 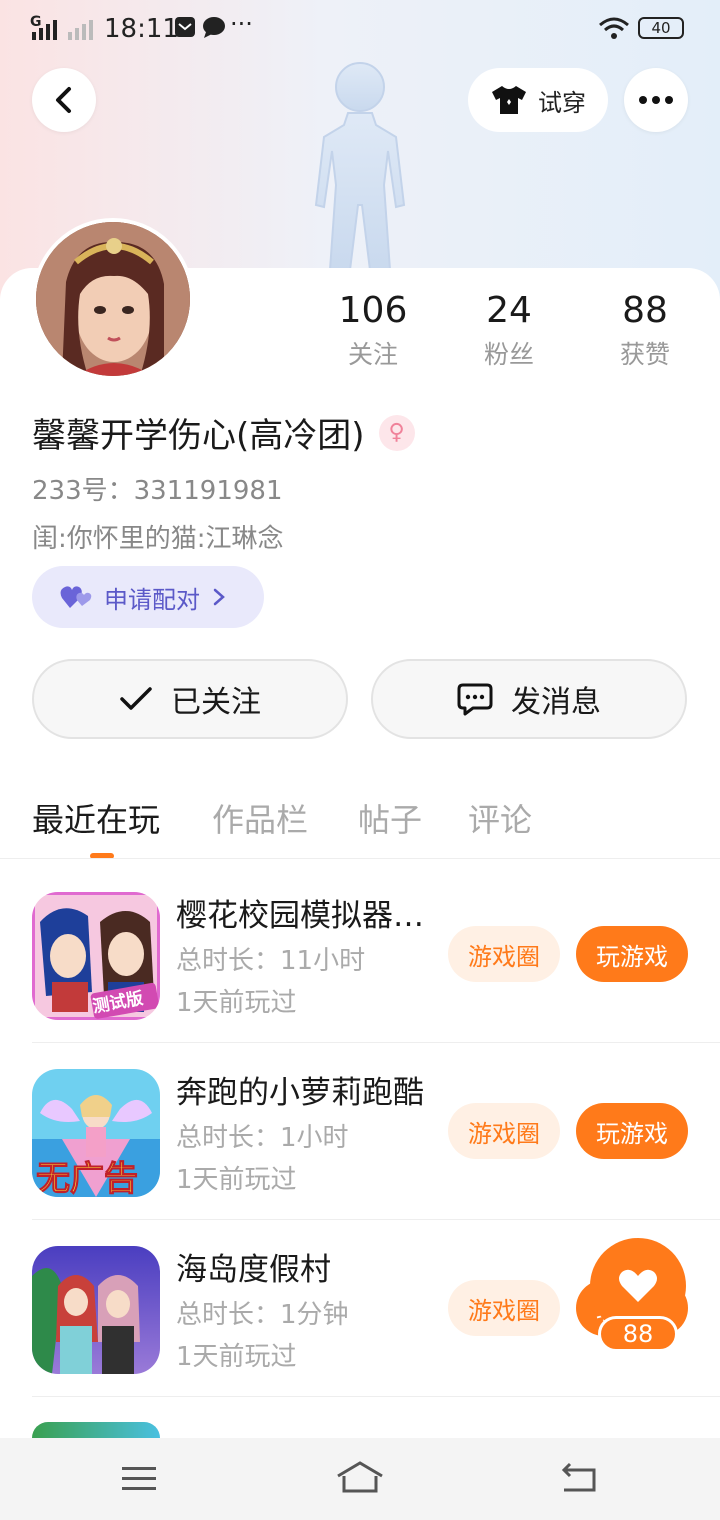 I want to click on home-icon, so click(x=360, y=1477).